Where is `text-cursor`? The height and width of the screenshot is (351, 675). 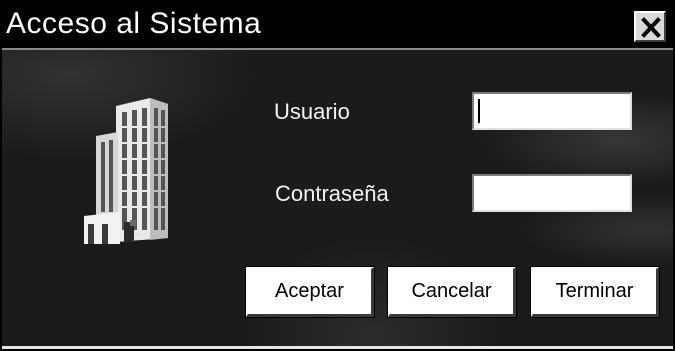 text-cursor is located at coordinates (479, 111).